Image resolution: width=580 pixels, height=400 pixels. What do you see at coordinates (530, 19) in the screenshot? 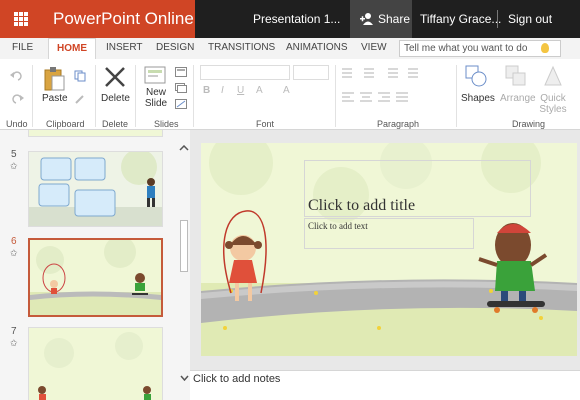
I see `sign-out-link: Sign out` at bounding box center [530, 19].